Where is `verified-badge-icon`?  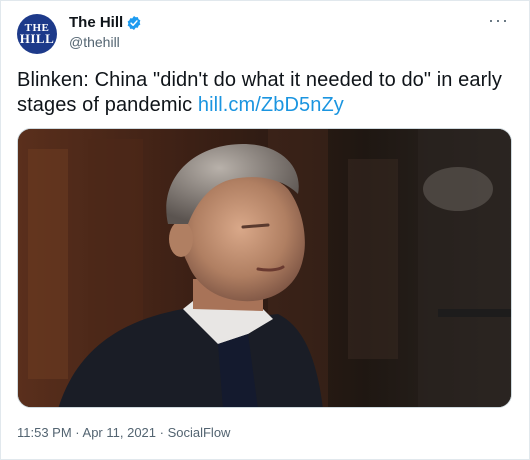 verified-badge-icon is located at coordinates (134, 22).